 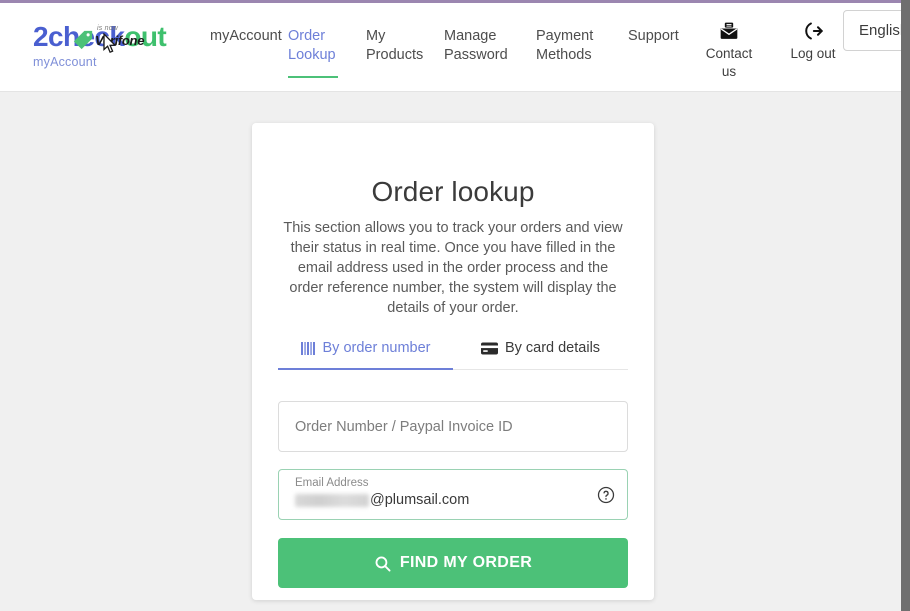 I want to click on language-select: English, so click(x=872, y=30).